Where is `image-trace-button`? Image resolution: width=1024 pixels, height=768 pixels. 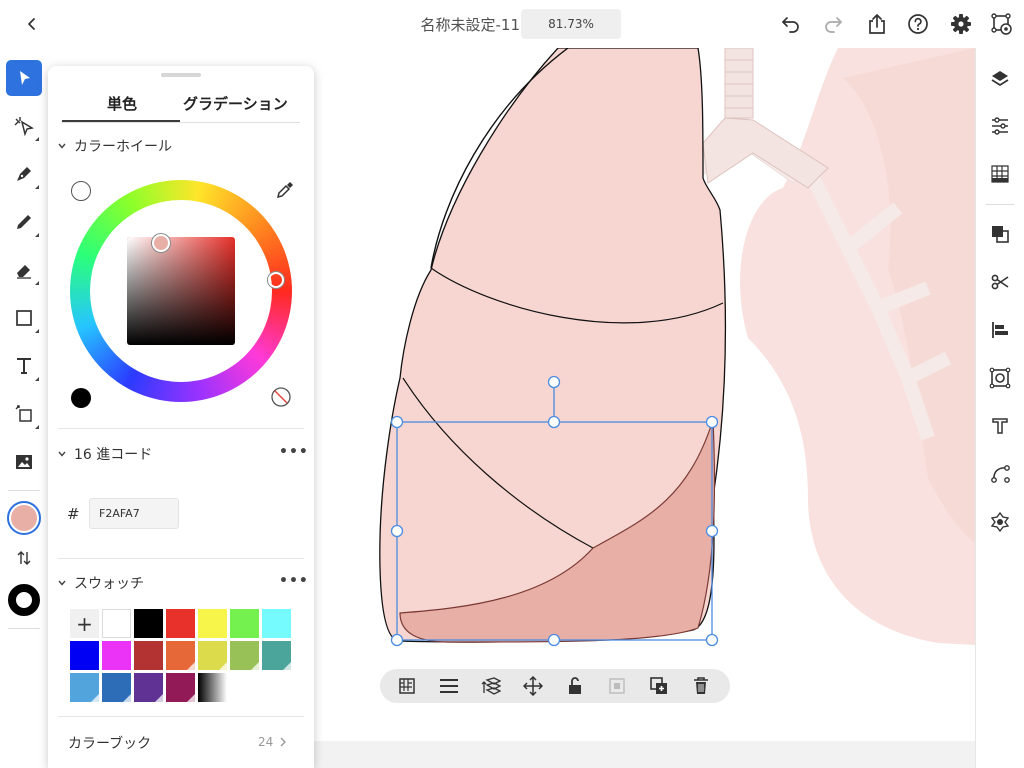
image-trace-button is located at coordinates (1000, 522).